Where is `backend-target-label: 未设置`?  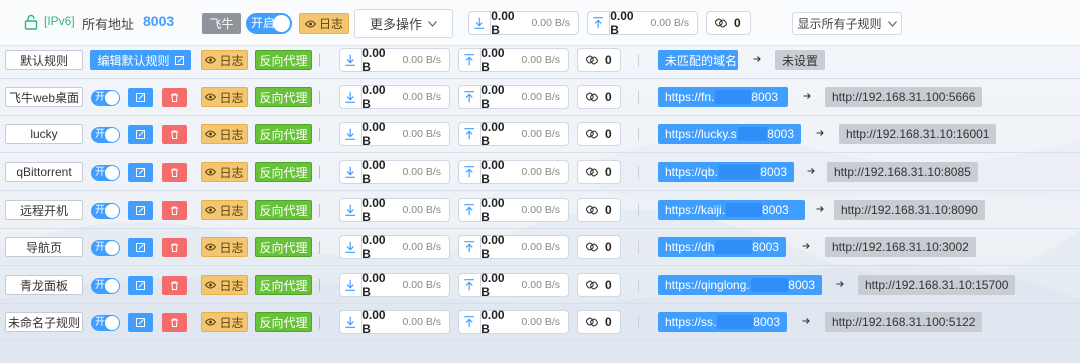 backend-target-label: 未设置 is located at coordinates (800, 60).